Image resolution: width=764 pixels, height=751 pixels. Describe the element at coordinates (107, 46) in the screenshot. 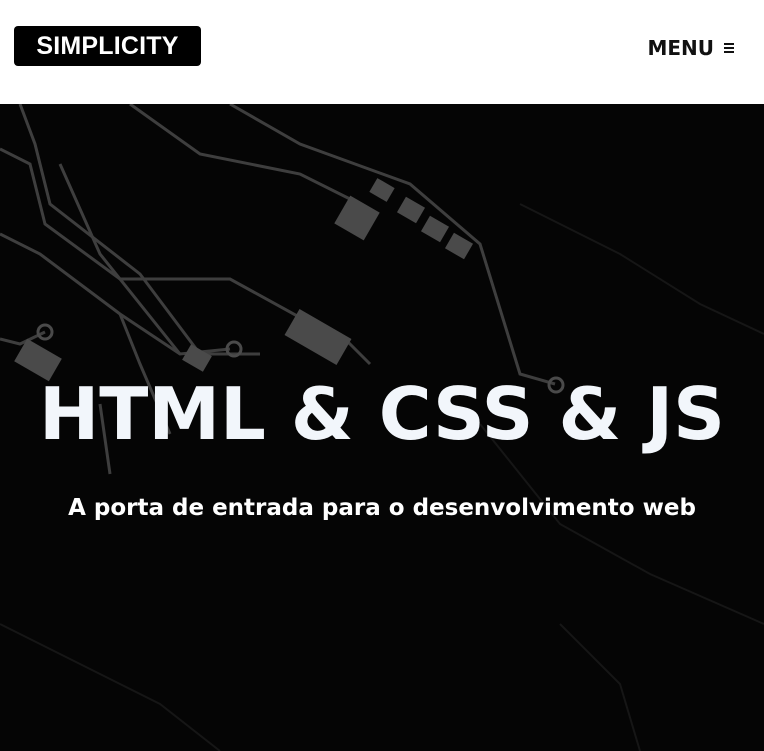

I see `site-logo: SIMPLICITY` at that location.